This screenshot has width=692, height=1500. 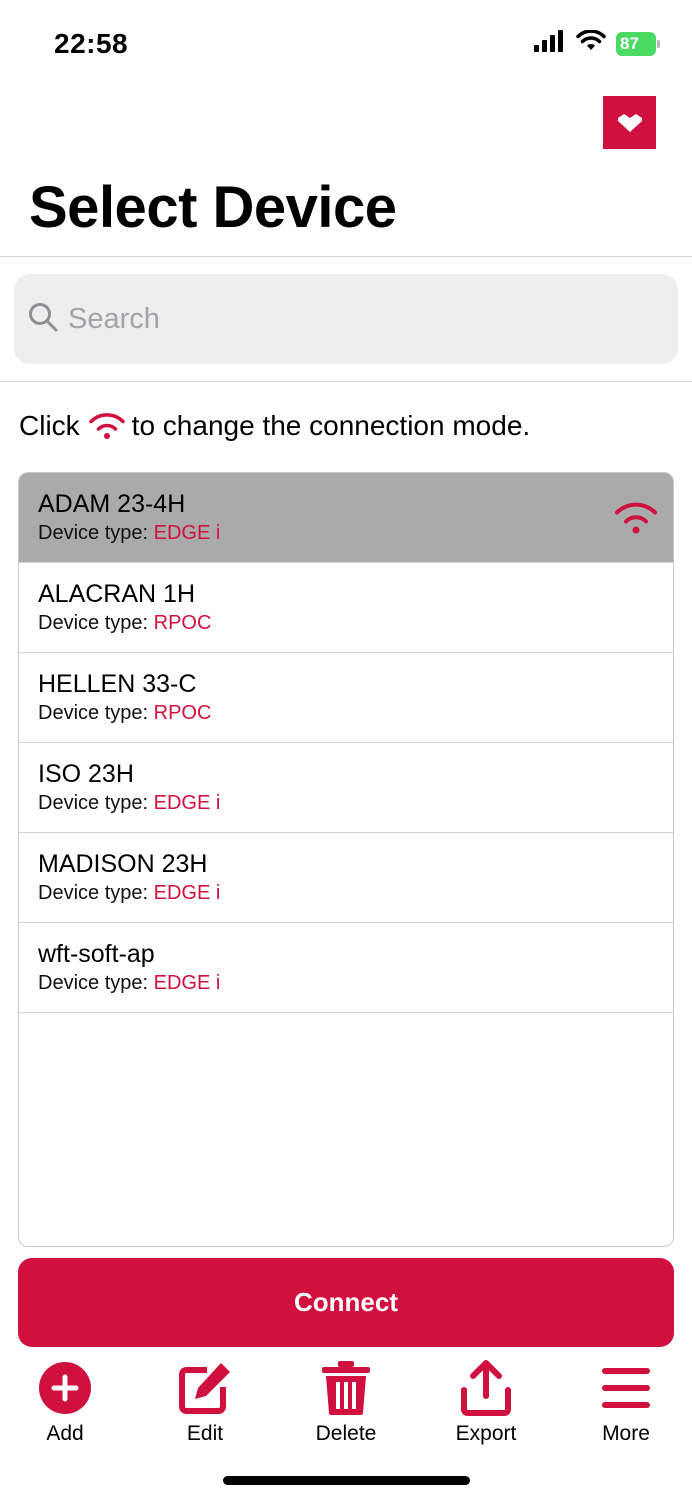 I want to click on device-row: MADISON 23H Device type: EDGE i, so click(x=346, y=878).